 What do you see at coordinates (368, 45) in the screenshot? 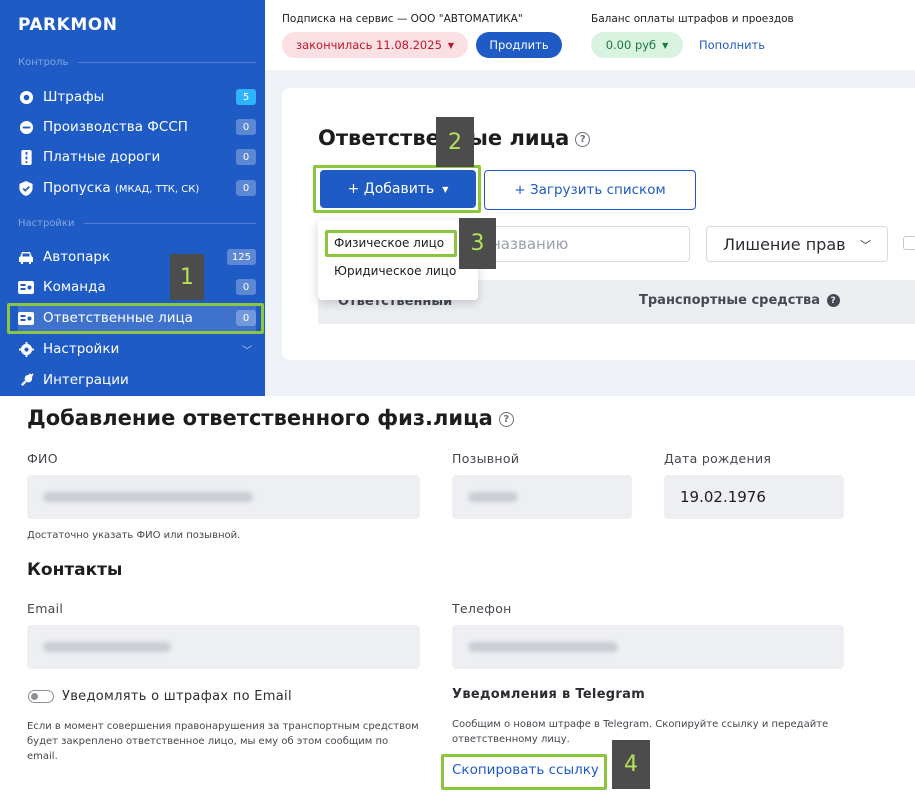
I see `subscription-status: закончилась 11.08.2025` at bounding box center [368, 45].